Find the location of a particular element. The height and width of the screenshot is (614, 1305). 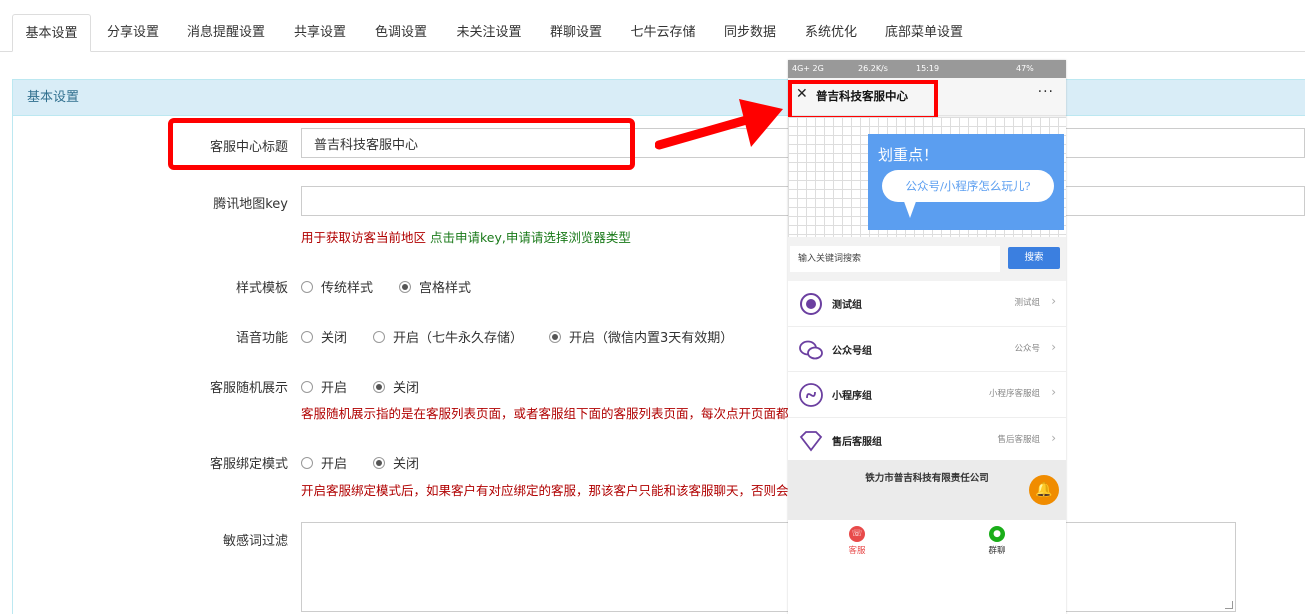

group-name: 售后客服组 is located at coordinates (857, 442).